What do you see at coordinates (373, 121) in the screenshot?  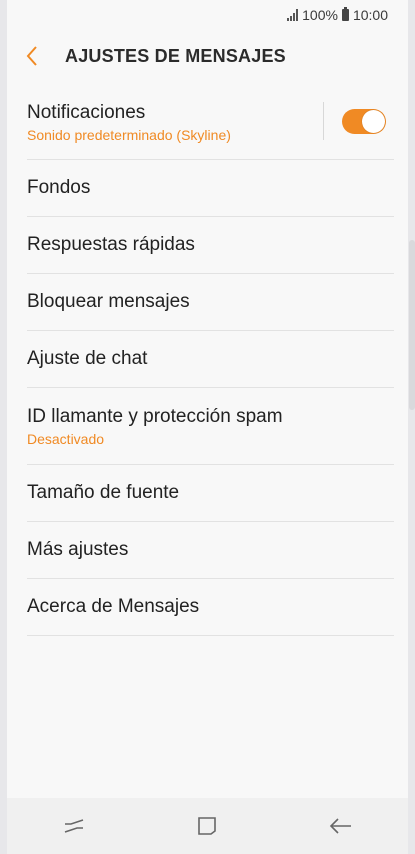 I see `toggle-knob` at bounding box center [373, 121].